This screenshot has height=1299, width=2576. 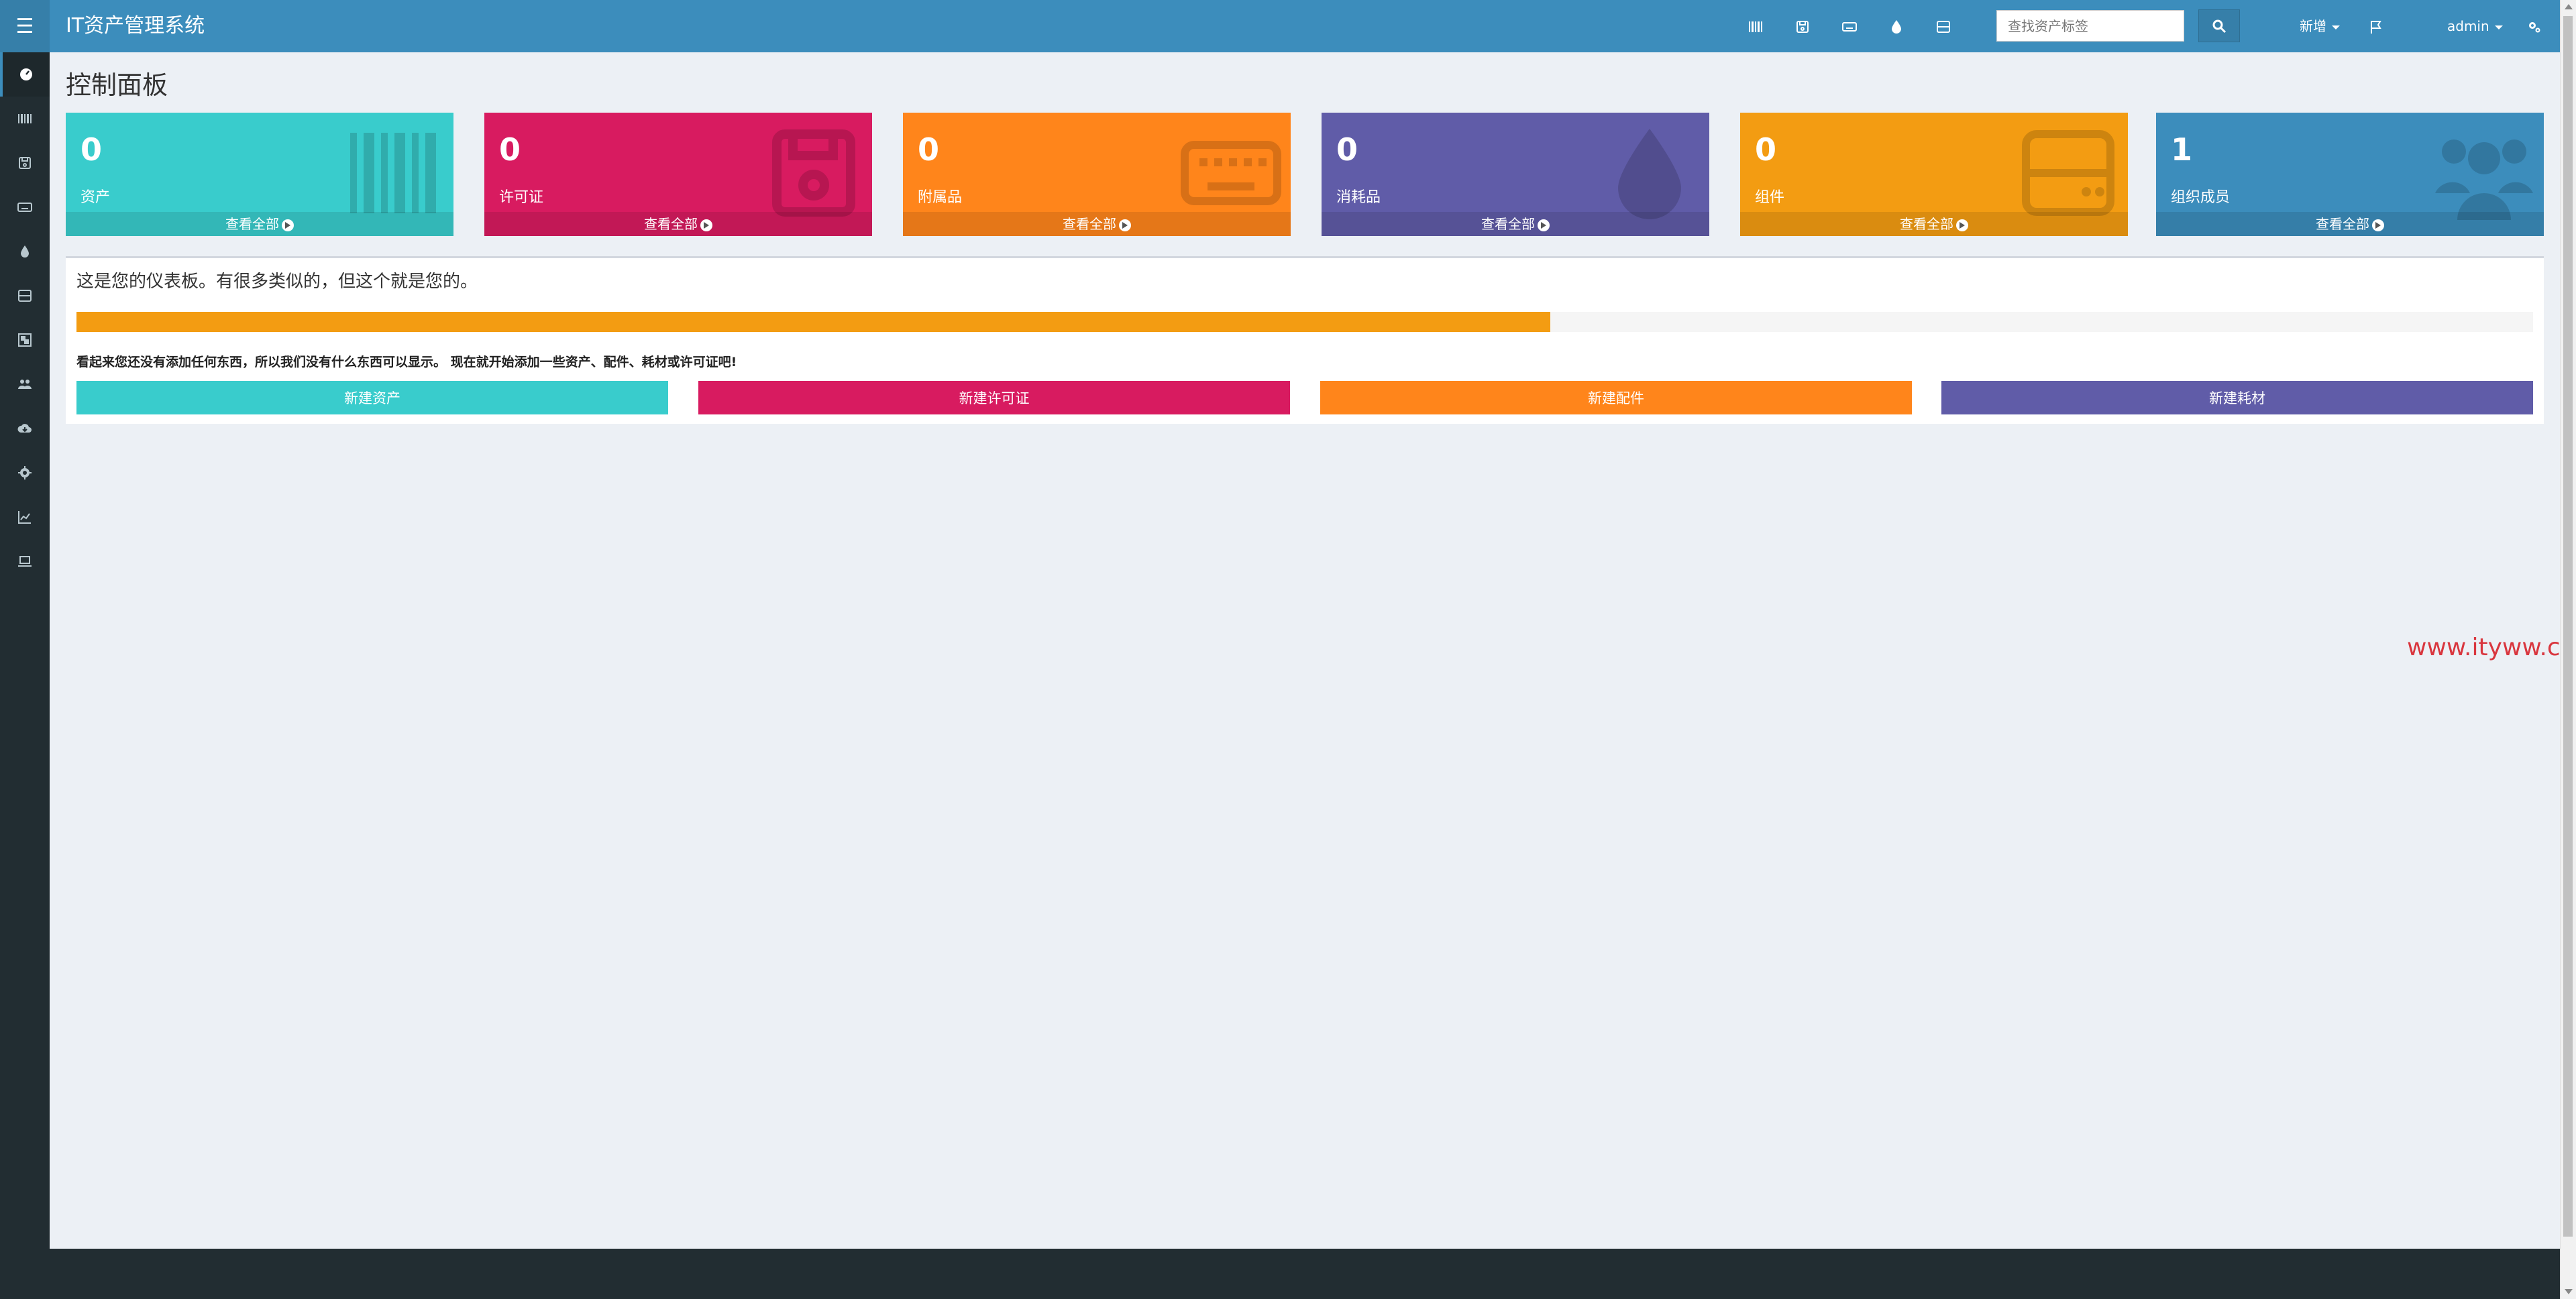 I want to click on sidebar-item-consumables, so click(x=25, y=252).